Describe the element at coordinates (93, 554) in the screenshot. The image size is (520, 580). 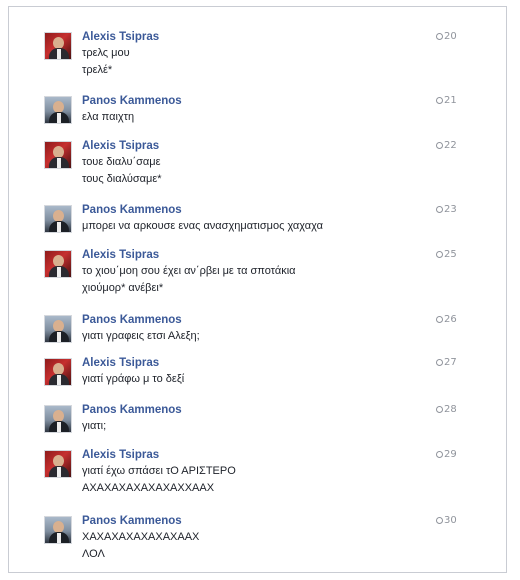
I see `message-text: ΛΟΛ` at that location.